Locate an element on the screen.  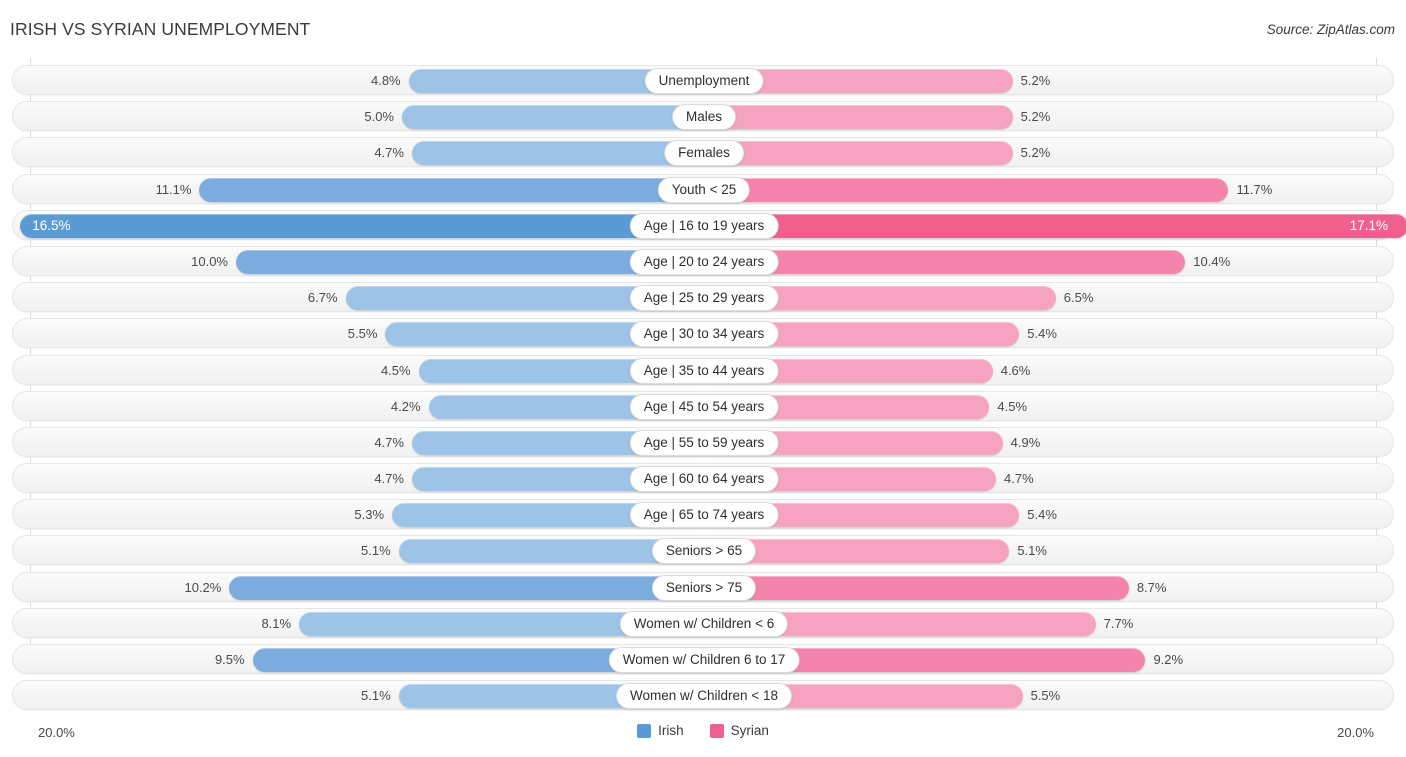
bar-row: 10.2% 8.7% Seniors > 75 is located at coordinates (703, 586).